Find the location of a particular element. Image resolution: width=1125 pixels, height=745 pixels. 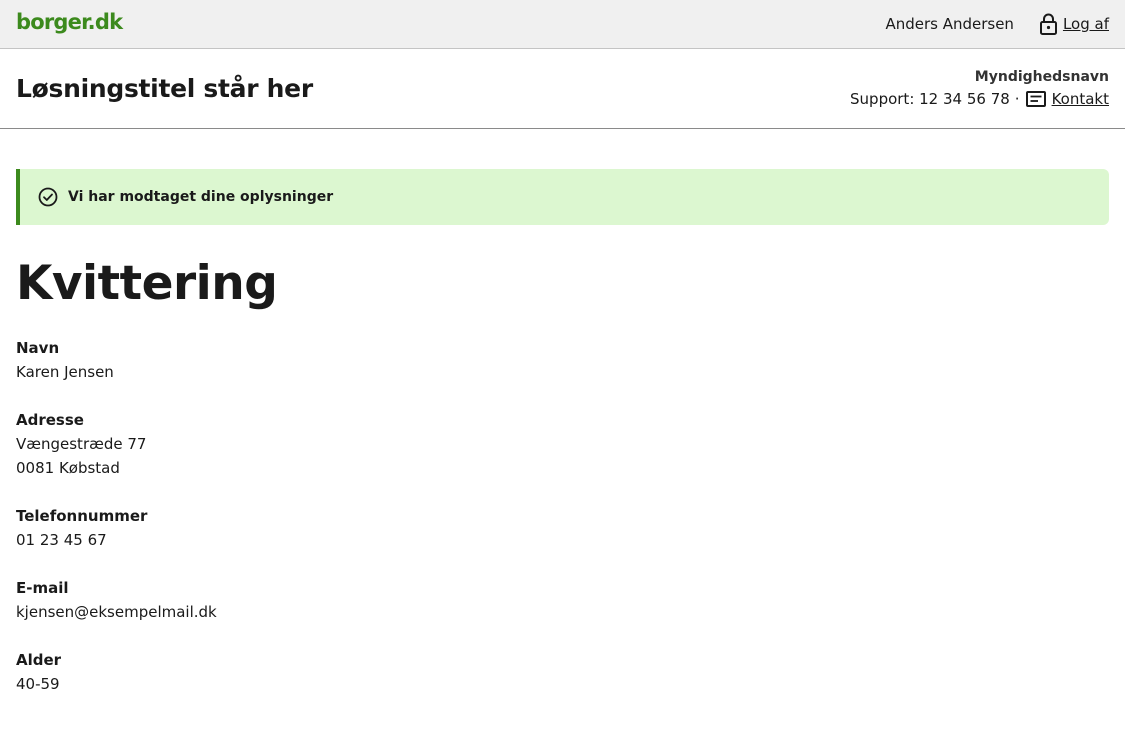

check-circle-icon is located at coordinates (48, 197).